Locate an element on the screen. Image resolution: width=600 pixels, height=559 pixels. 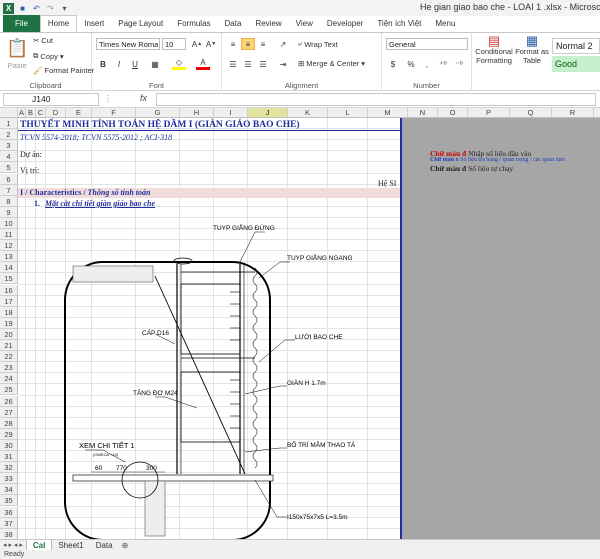
column-header-r: R is located at coordinates (573, 113).